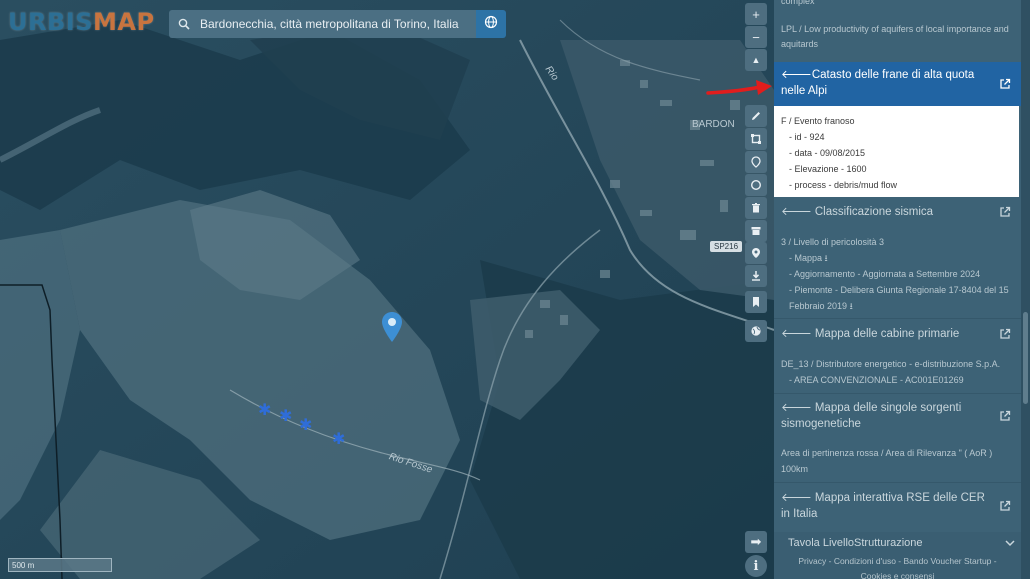  I want to click on draw-polygon-button, so click(756, 139).